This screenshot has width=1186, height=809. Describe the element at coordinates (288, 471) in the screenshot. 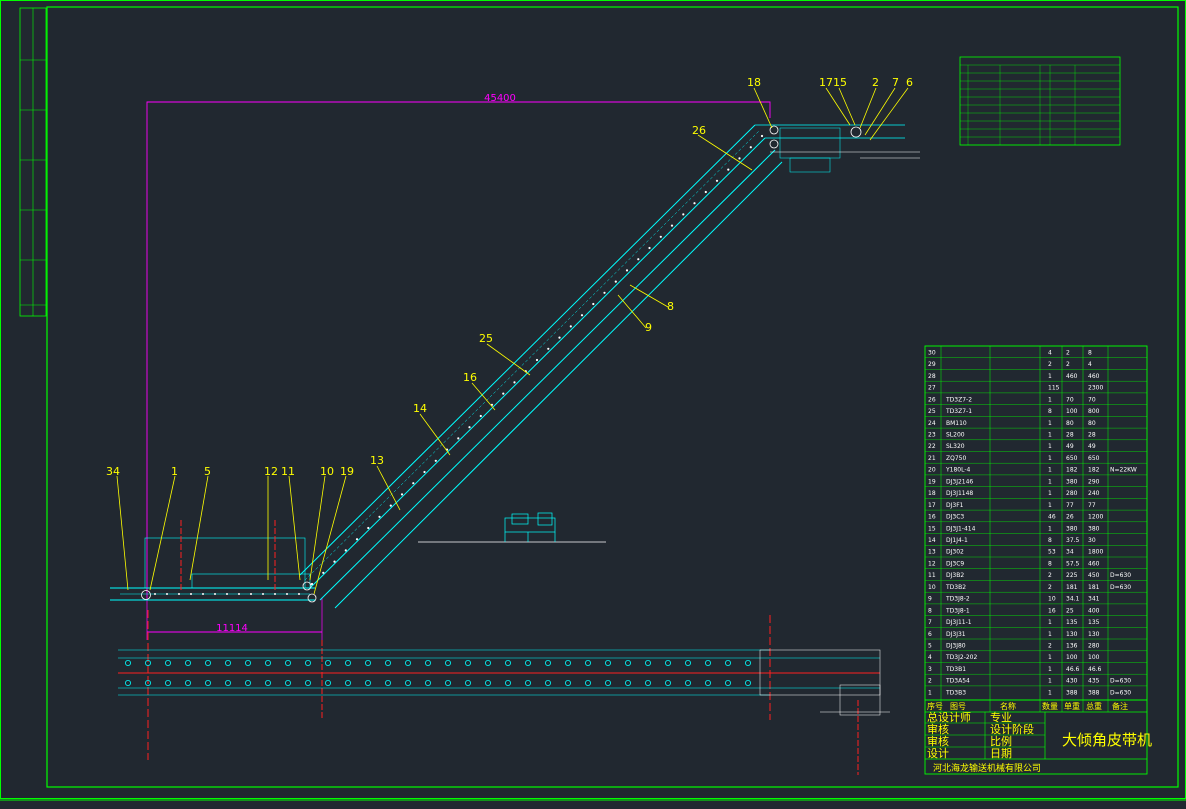

I see `callout-label: 11` at that location.